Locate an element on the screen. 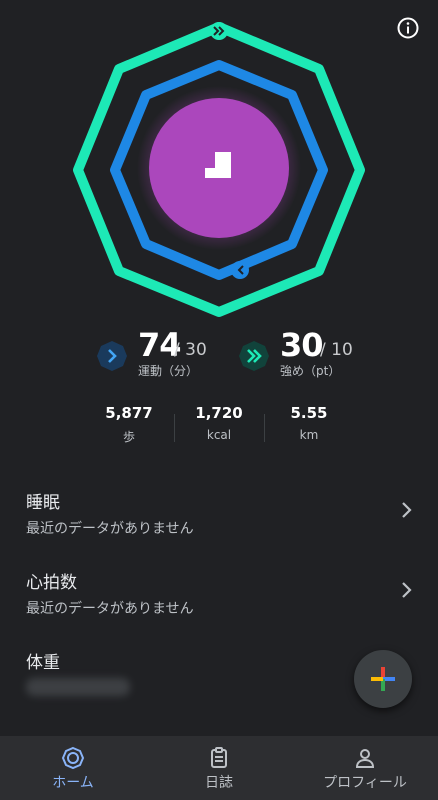  home-icon is located at coordinates (73, 758).